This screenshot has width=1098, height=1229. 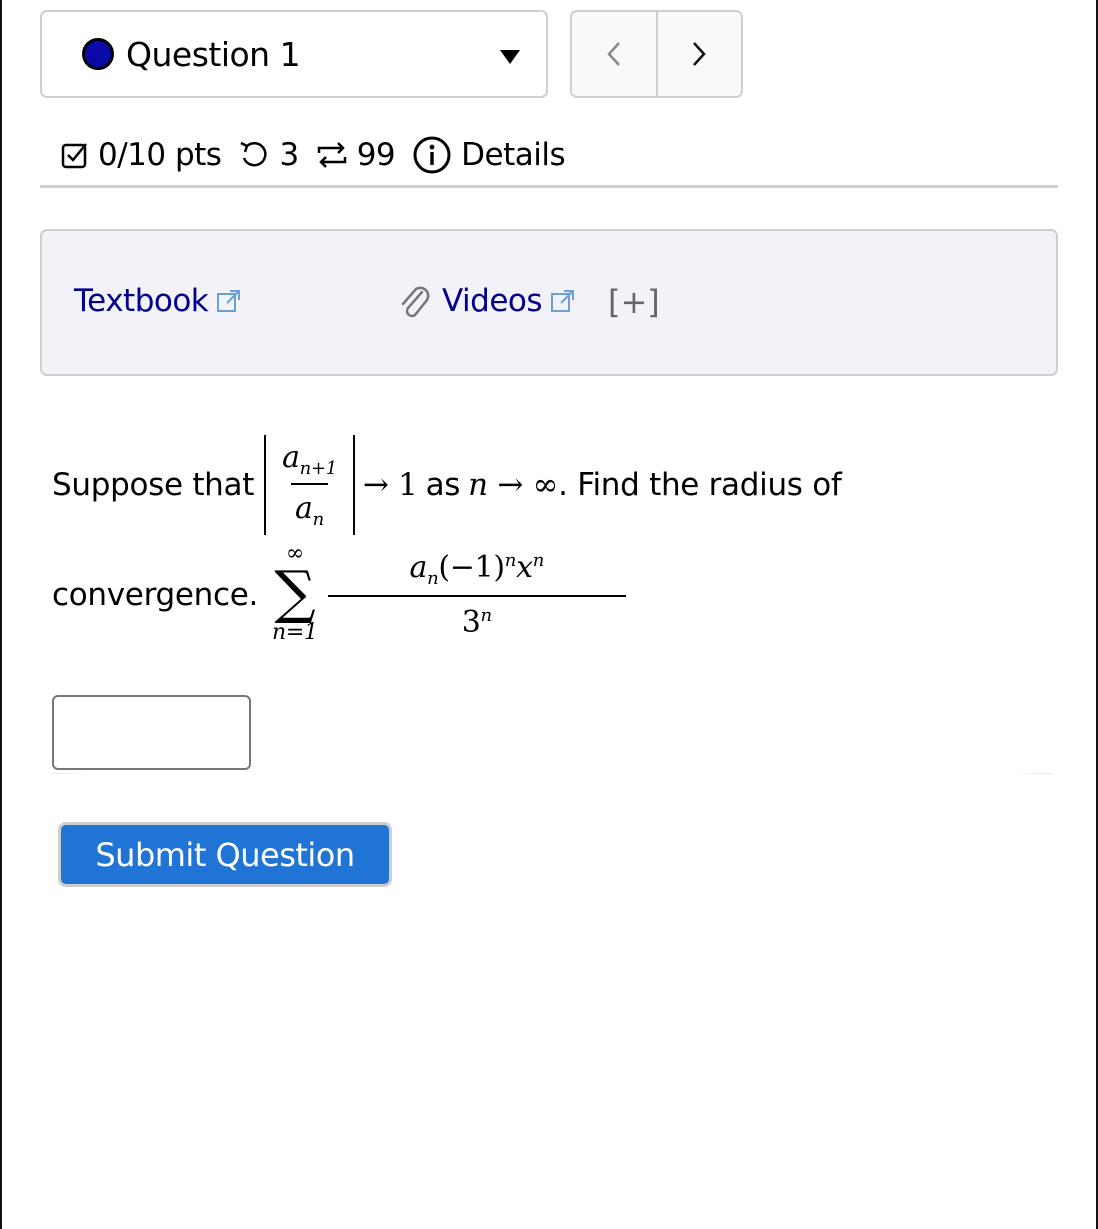 What do you see at coordinates (254, 155) in the screenshot?
I see `retry-icon` at bounding box center [254, 155].